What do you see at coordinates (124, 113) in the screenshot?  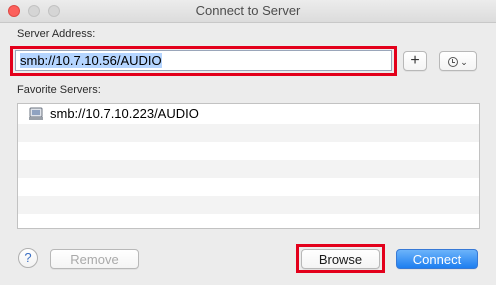 I see `favorite-server-address: smb://10.7.10.223/AUDIO` at bounding box center [124, 113].